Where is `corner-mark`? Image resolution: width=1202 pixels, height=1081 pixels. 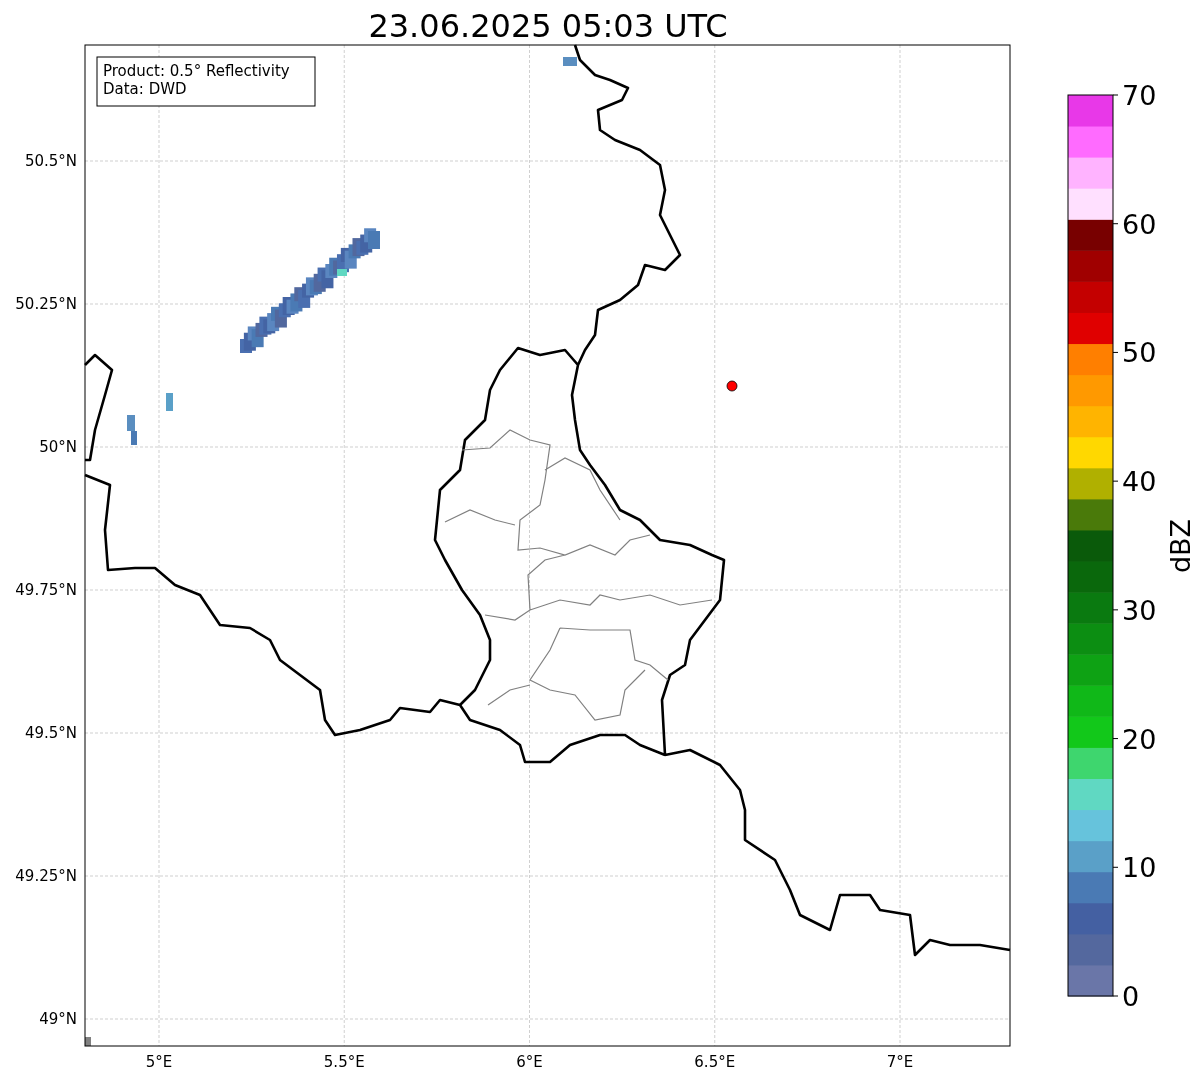 corner-mark is located at coordinates (88, 1041).